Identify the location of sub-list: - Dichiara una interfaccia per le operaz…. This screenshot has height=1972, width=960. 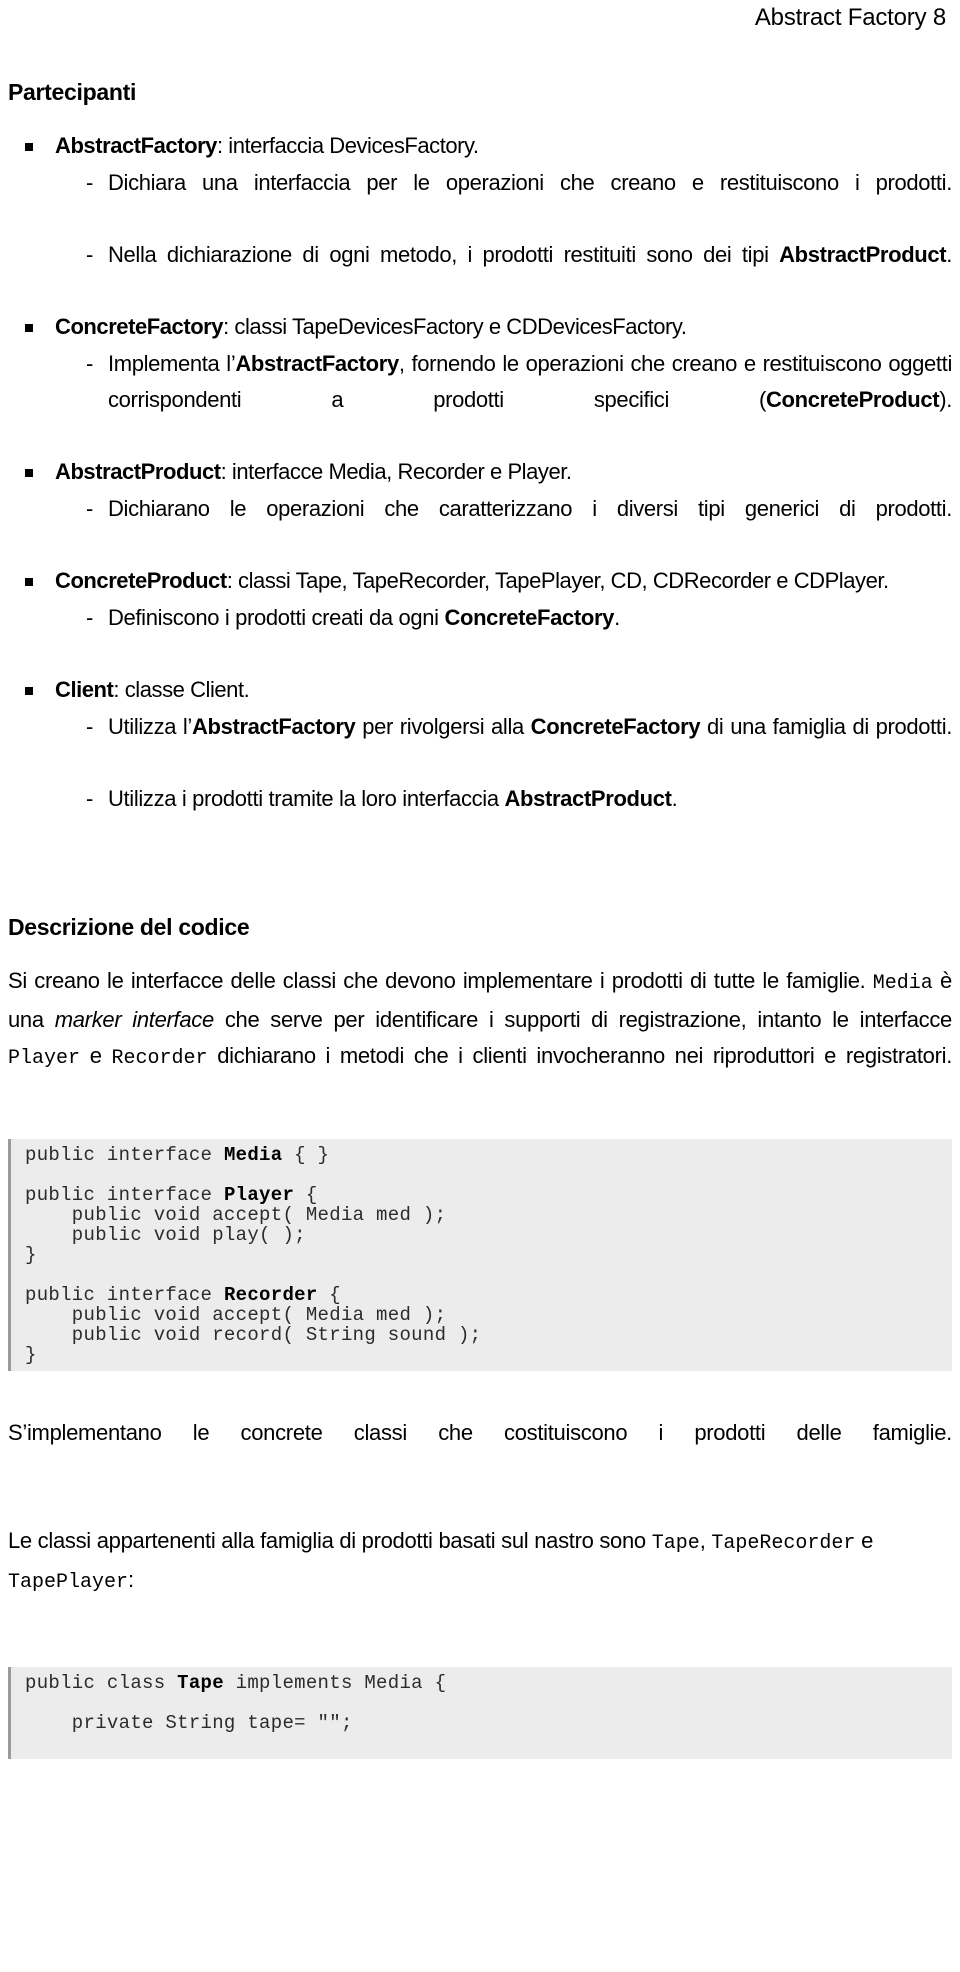
(480, 237).